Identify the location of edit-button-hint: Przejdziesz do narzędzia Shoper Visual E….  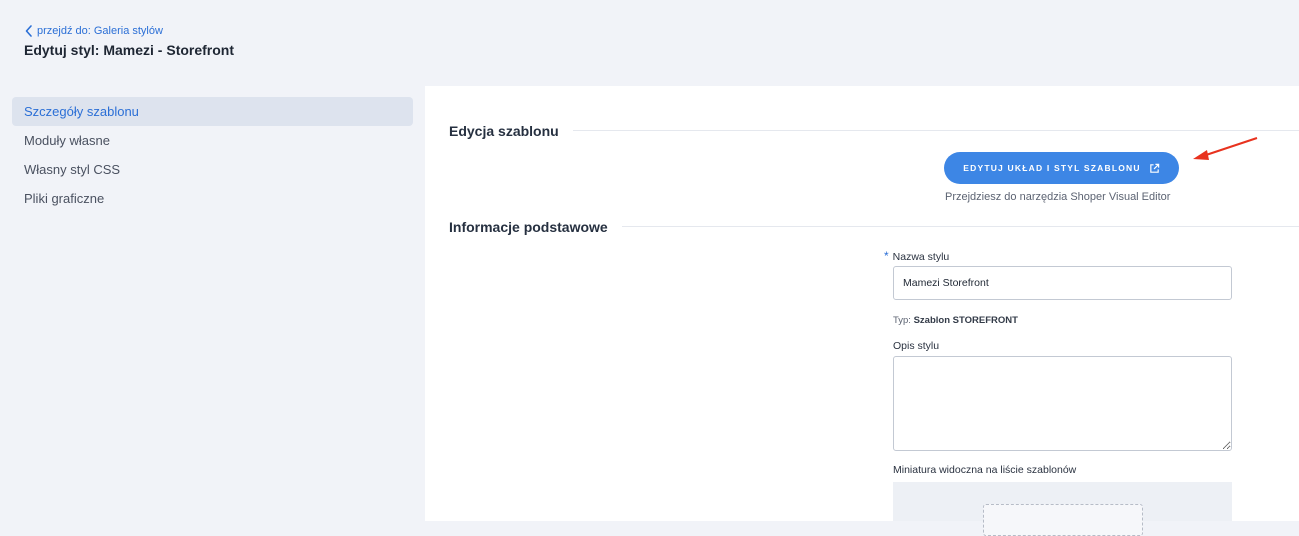
(1058, 197).